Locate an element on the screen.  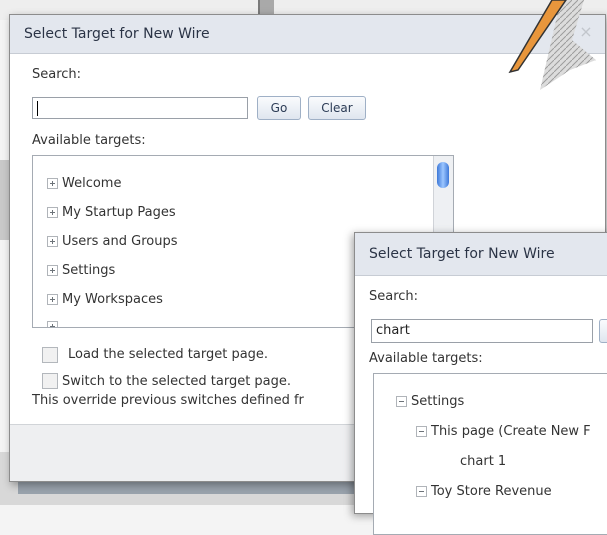
tree-item-users-and-groups: Users and Groups is located at coordinates (112, 241).